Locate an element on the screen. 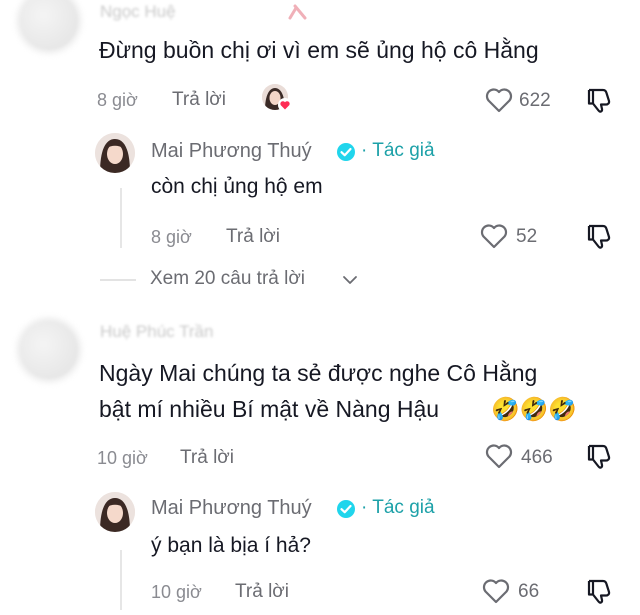  like-count: 622 is located at coordinates (535, 100).